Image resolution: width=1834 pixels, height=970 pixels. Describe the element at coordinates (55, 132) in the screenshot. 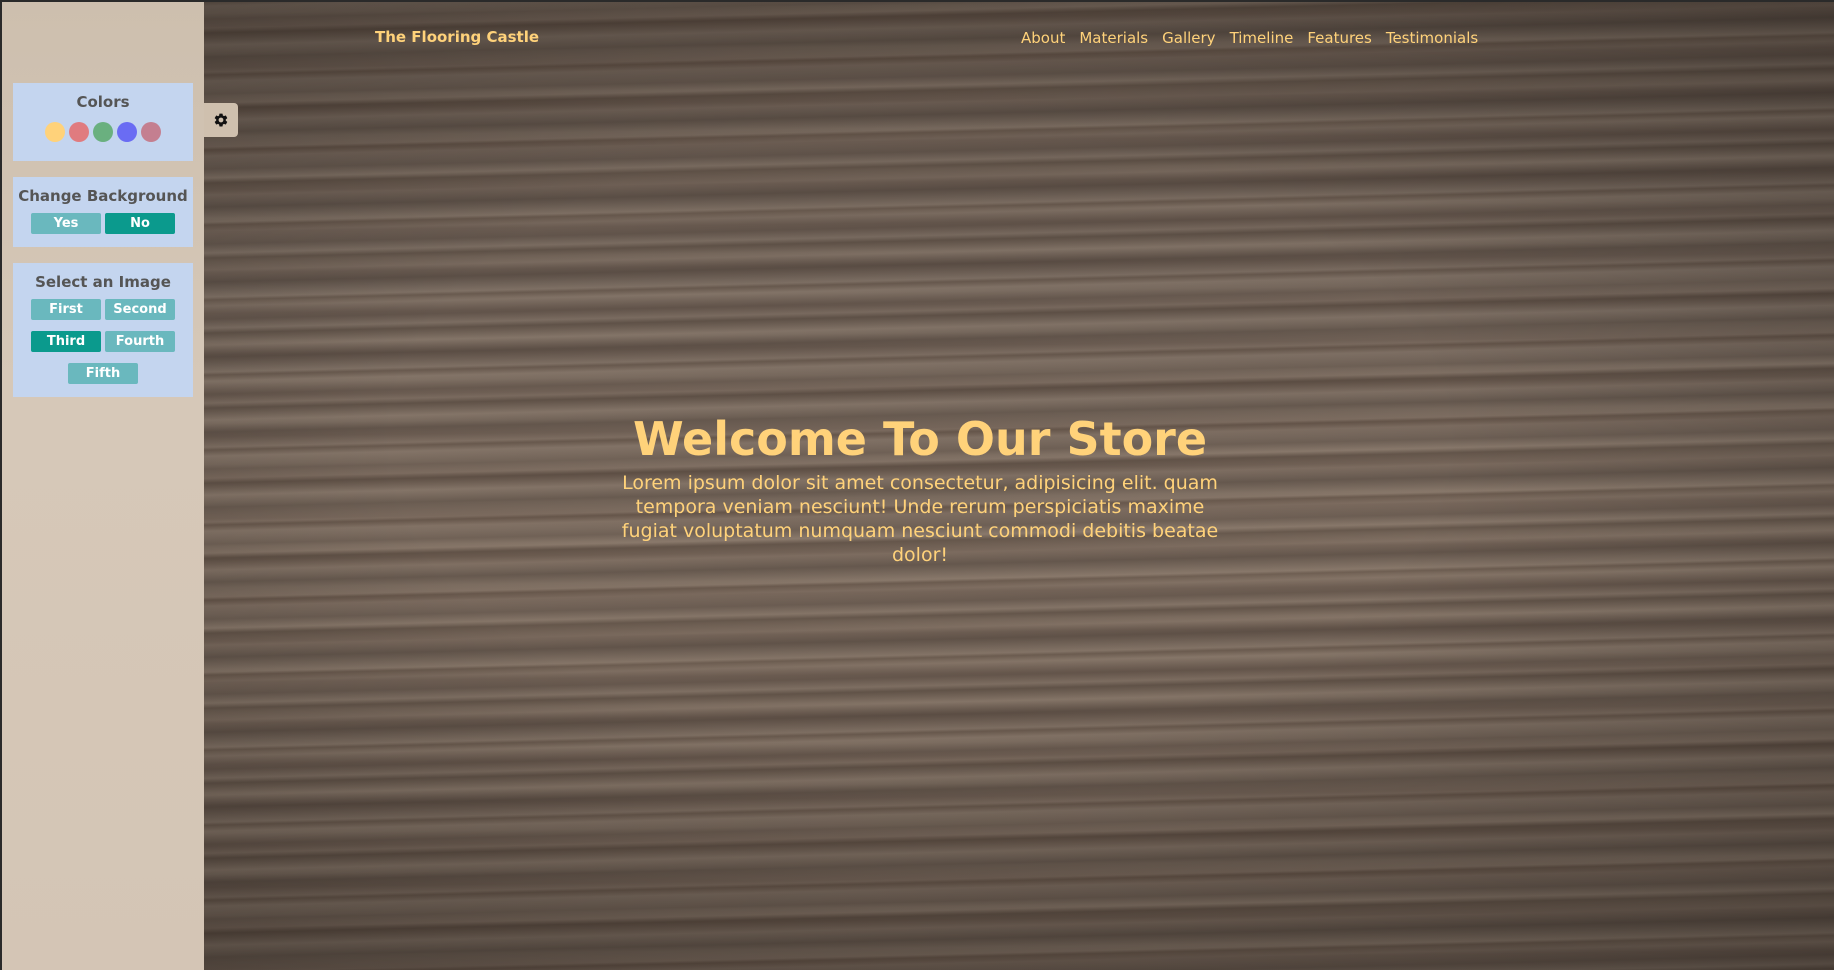

I see `color-swatch-yellow` at that location.